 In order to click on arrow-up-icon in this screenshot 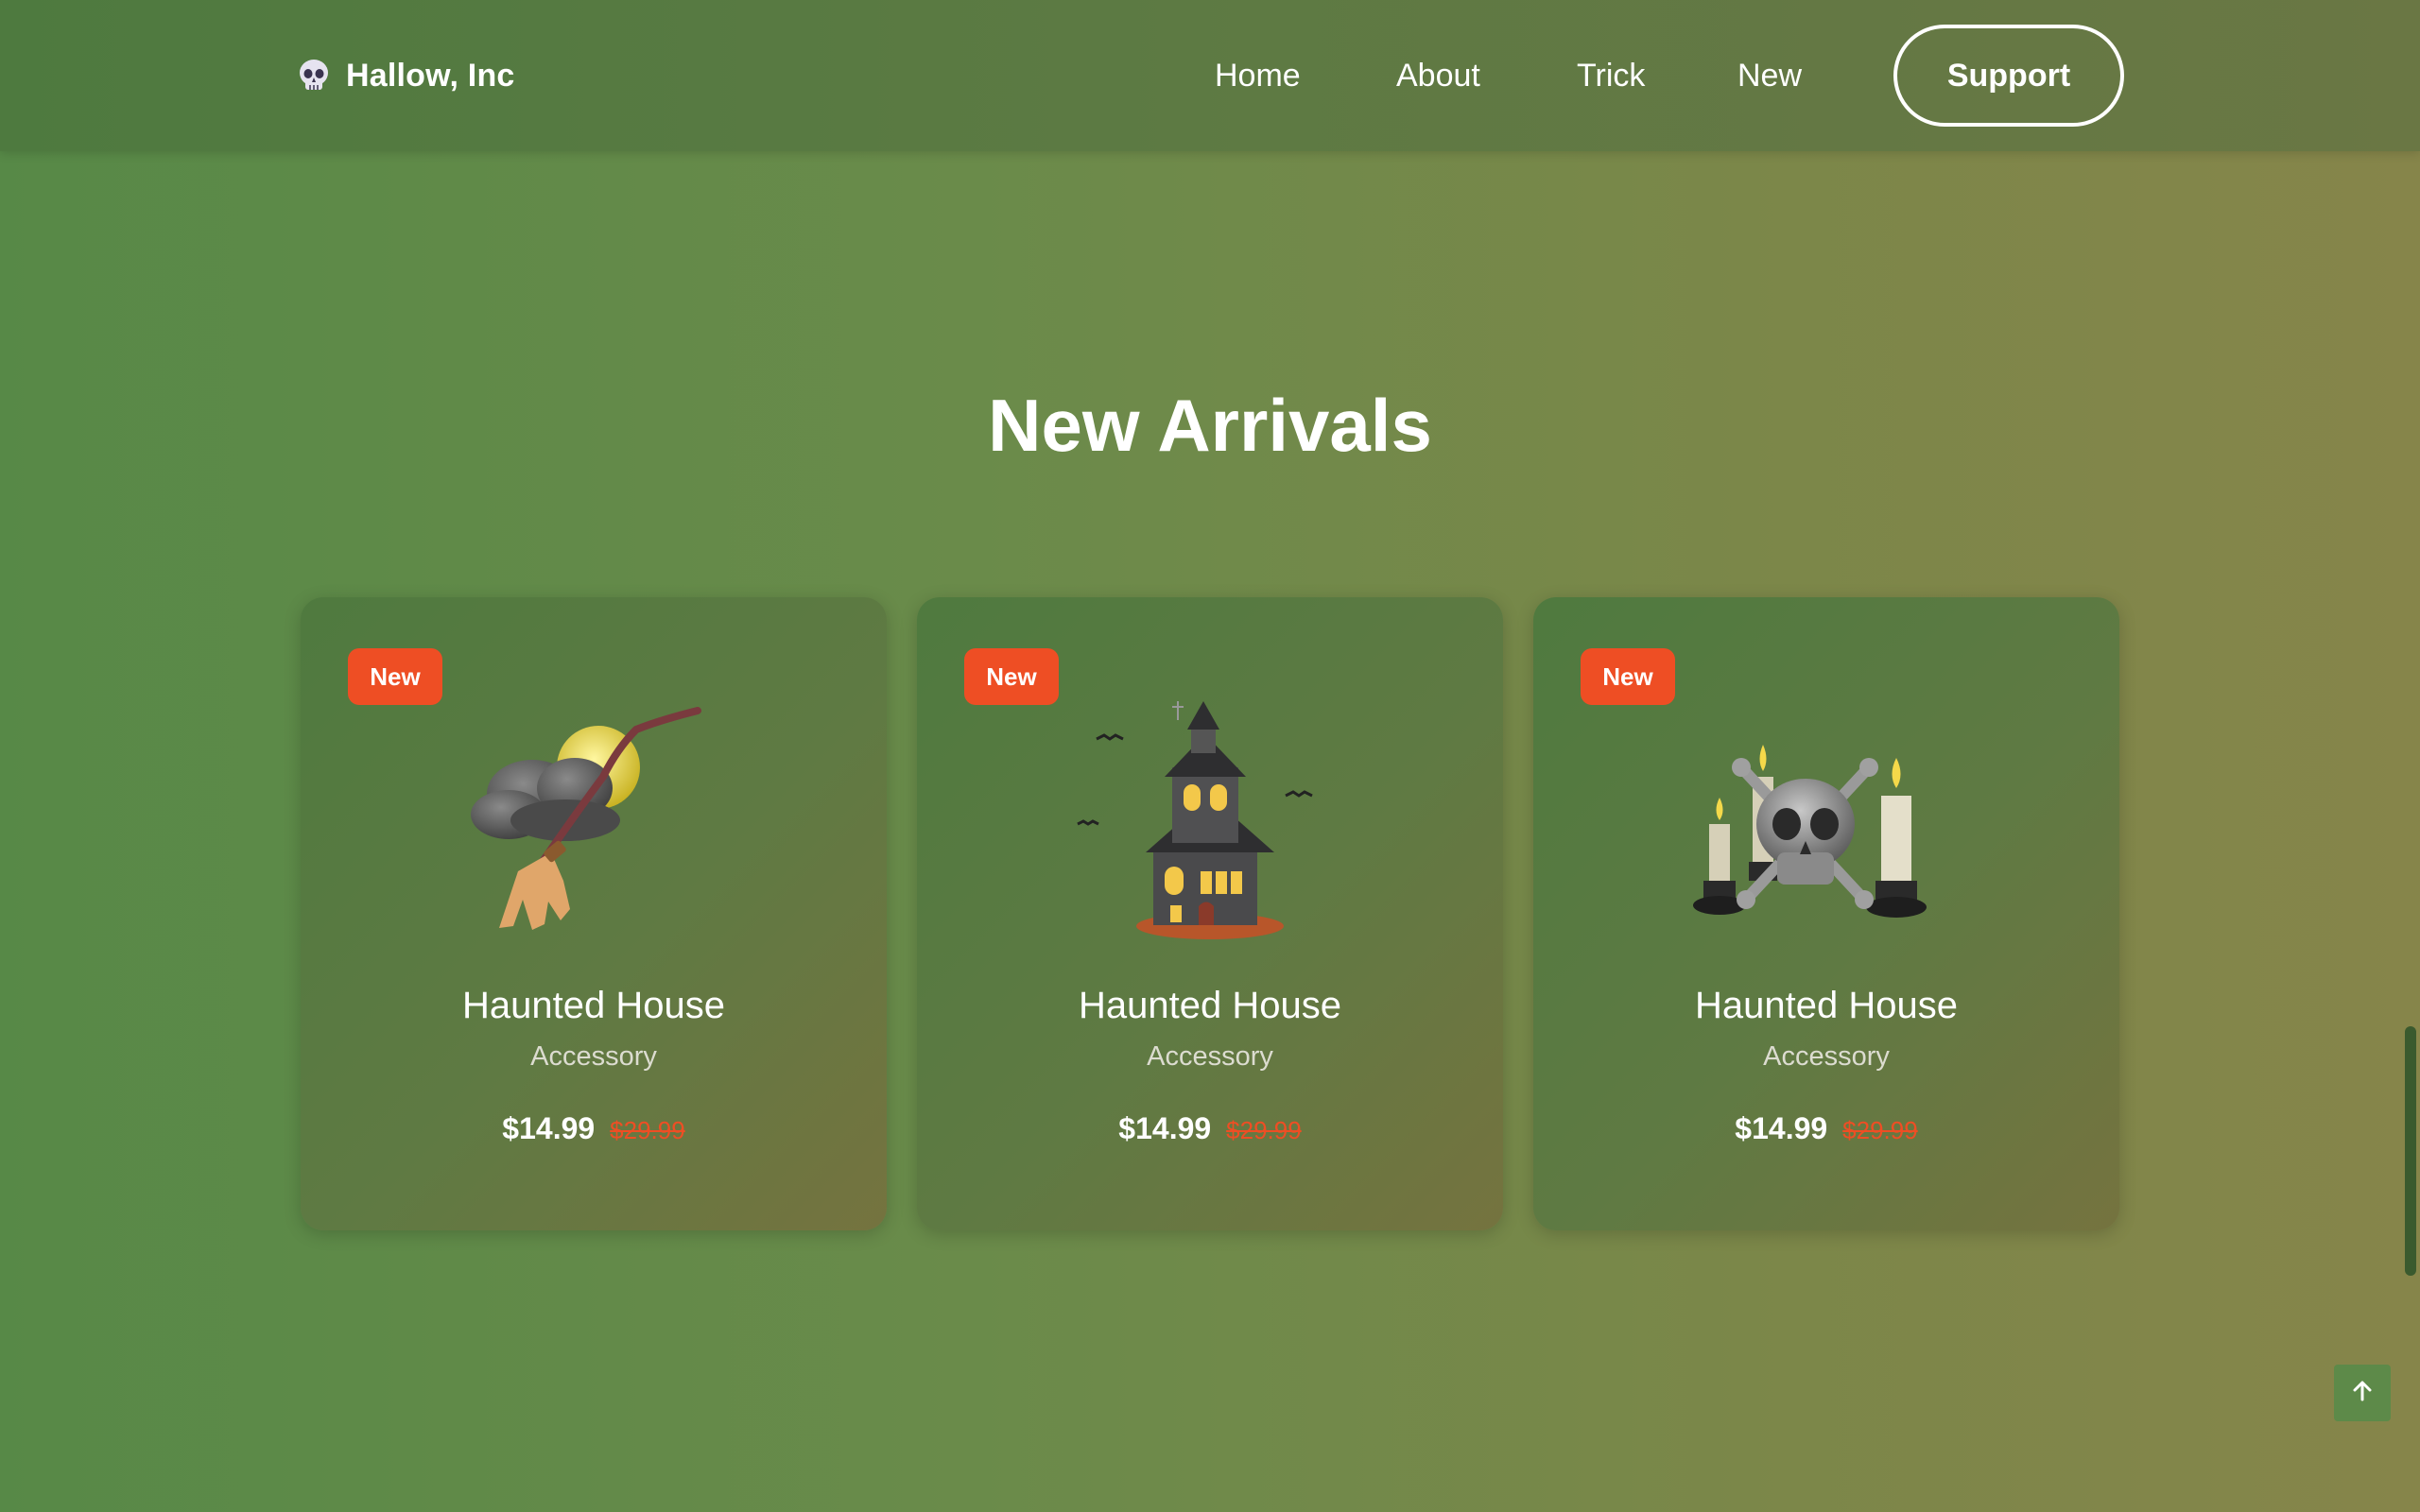, I will do `click(2362, 1393)`.